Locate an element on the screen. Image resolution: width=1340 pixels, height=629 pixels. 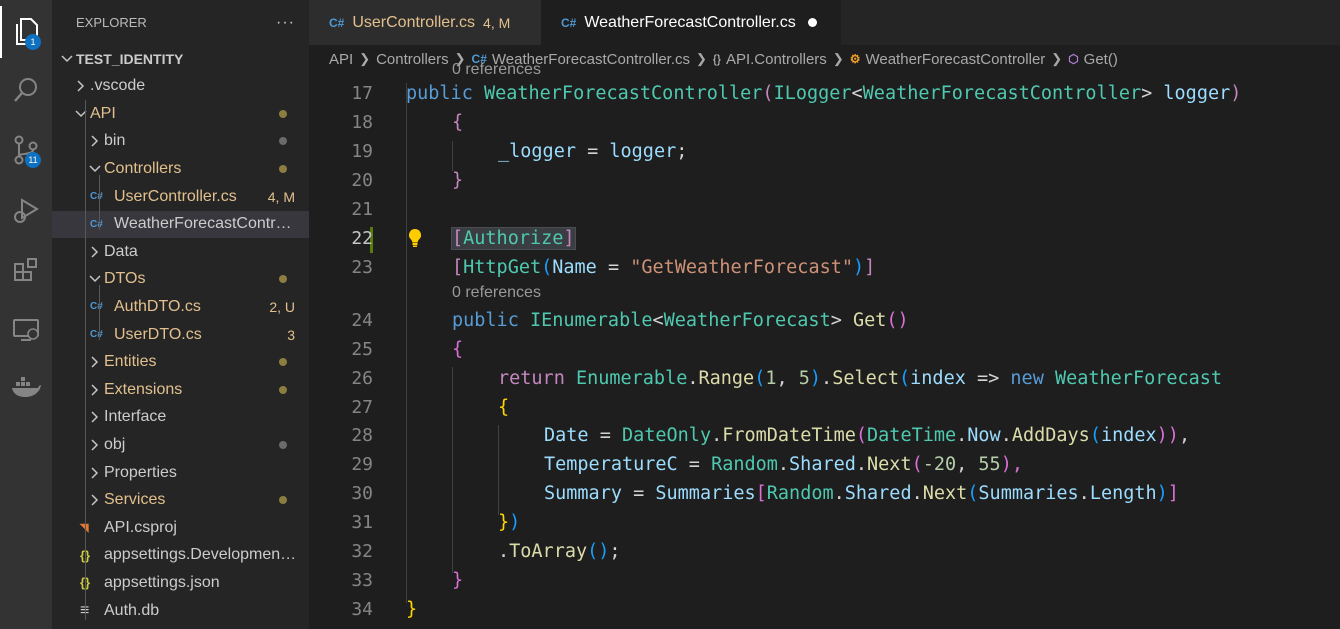
code-line-20: } is located at coordinates (458, 180).